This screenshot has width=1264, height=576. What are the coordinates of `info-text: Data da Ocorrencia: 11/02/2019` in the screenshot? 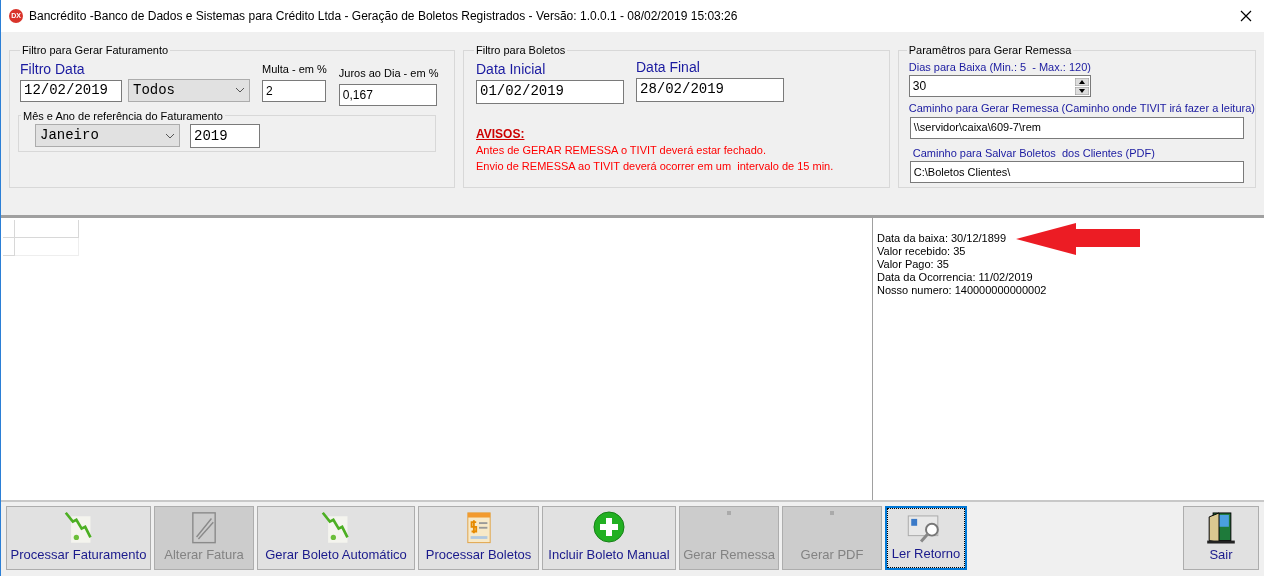 It's located at (955, 277).